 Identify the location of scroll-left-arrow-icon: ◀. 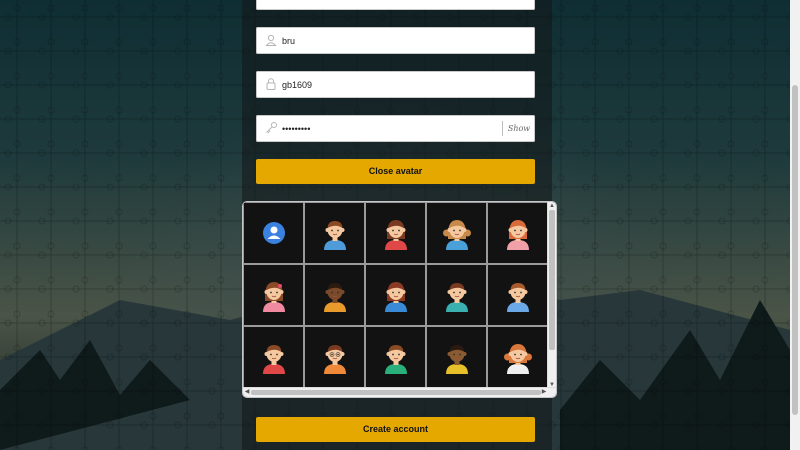
(247, 392).